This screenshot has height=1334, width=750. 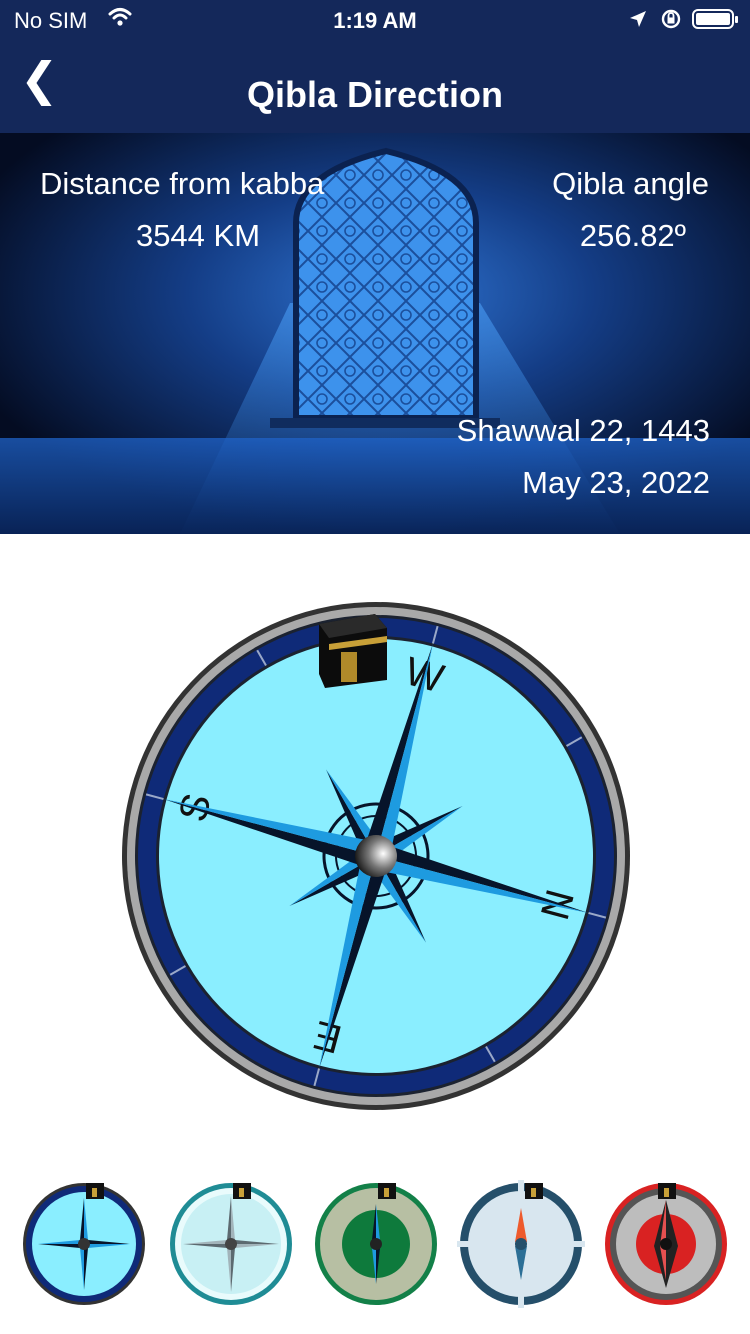 What do you see at coordinates (375, 20) in the screenshot?
I see `status-bar: No SIM 1:19 AM` at bounding box center [375, 20].